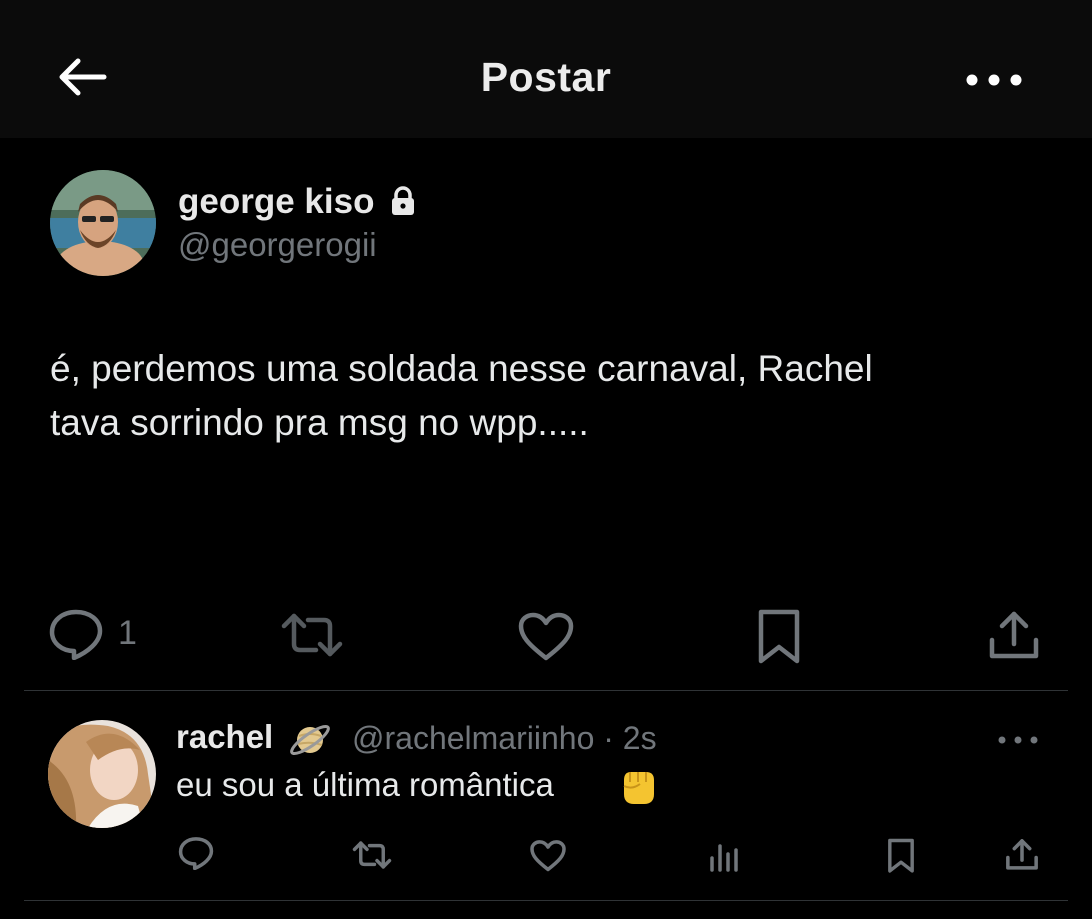  What do you see at coordinates (102, 774) in the screenshot?
I see `reply-author-avatar` at bounding box center [102, 774].